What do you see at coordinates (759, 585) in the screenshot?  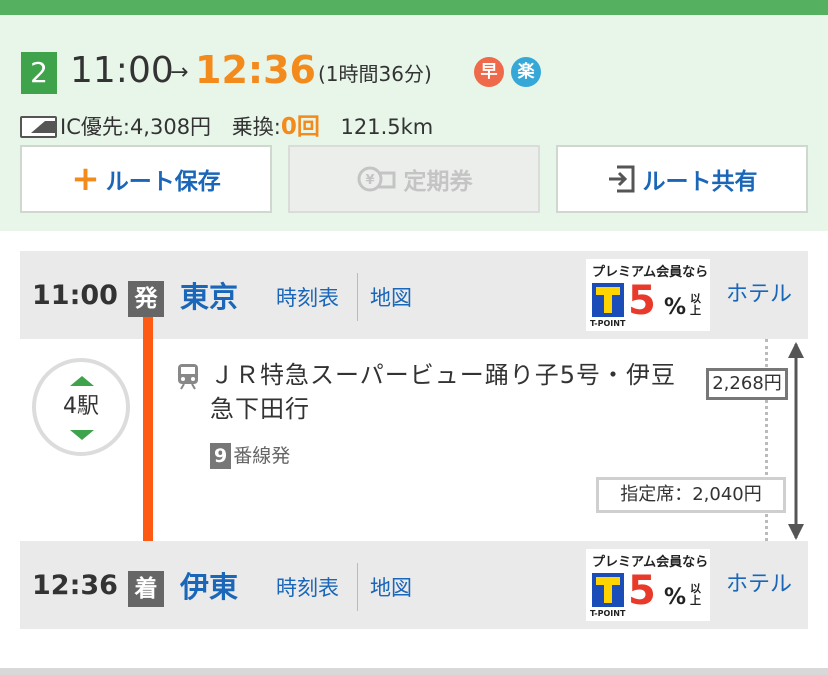 I see `arrival-hotel-link: ホテル` at bounding box center [759, 585].